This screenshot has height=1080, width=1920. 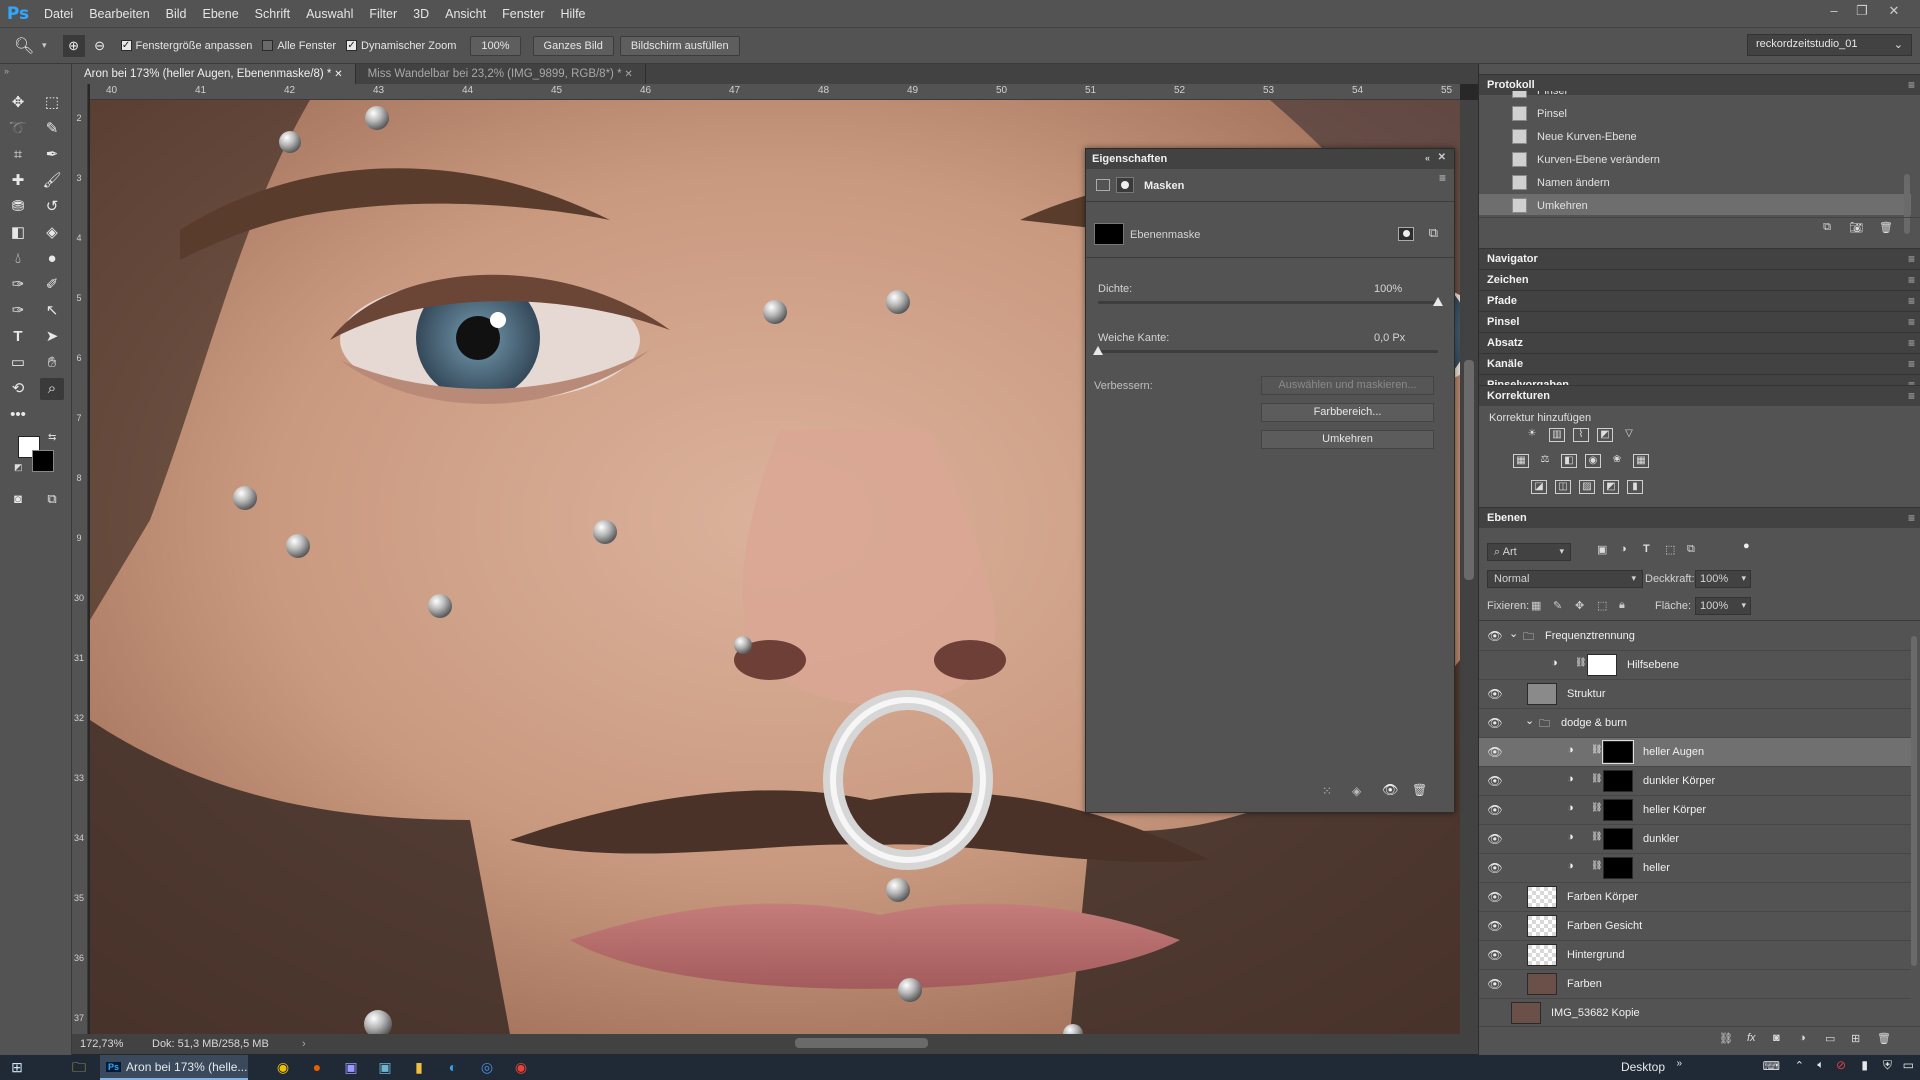 What do you see at coordinates (495, 45) in the screenshot?
I see `zoom-100-button: 100%` at bounding box center [495, 45].